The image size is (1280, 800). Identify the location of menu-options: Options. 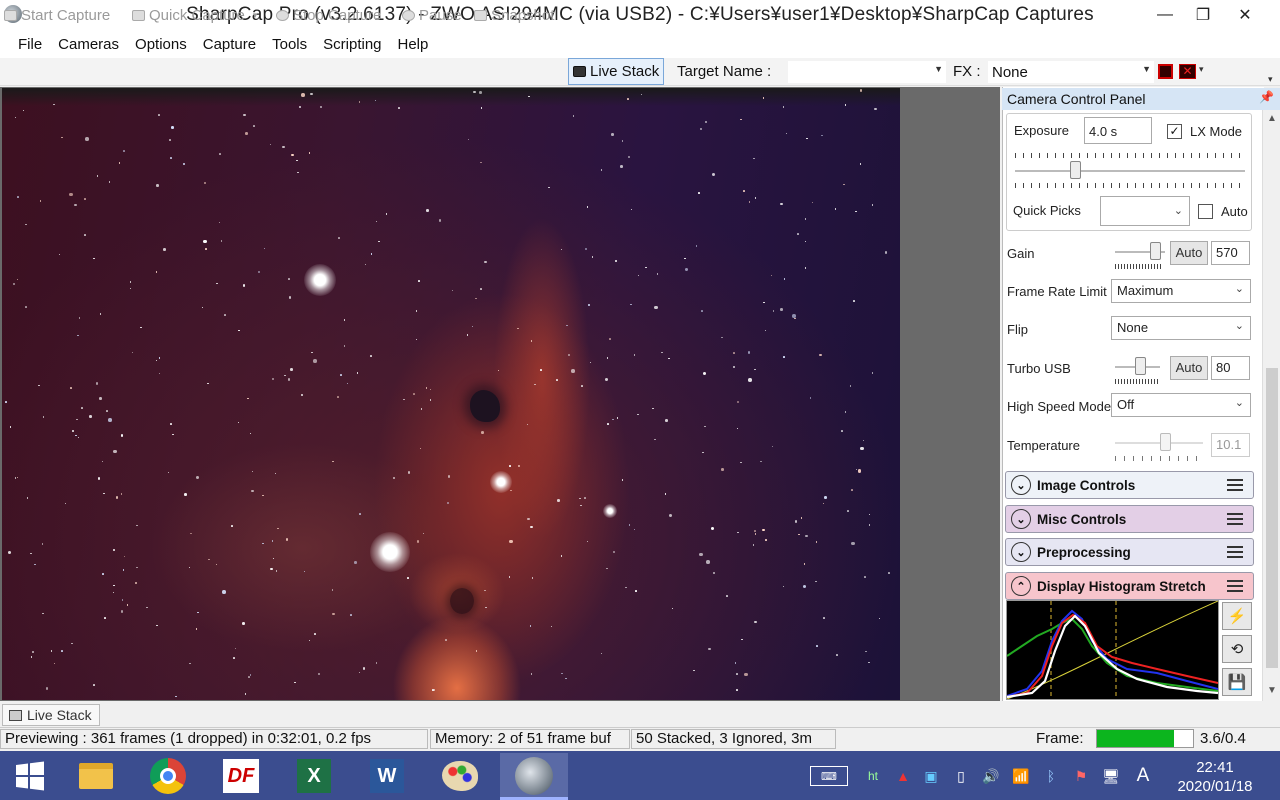
(161, 44).